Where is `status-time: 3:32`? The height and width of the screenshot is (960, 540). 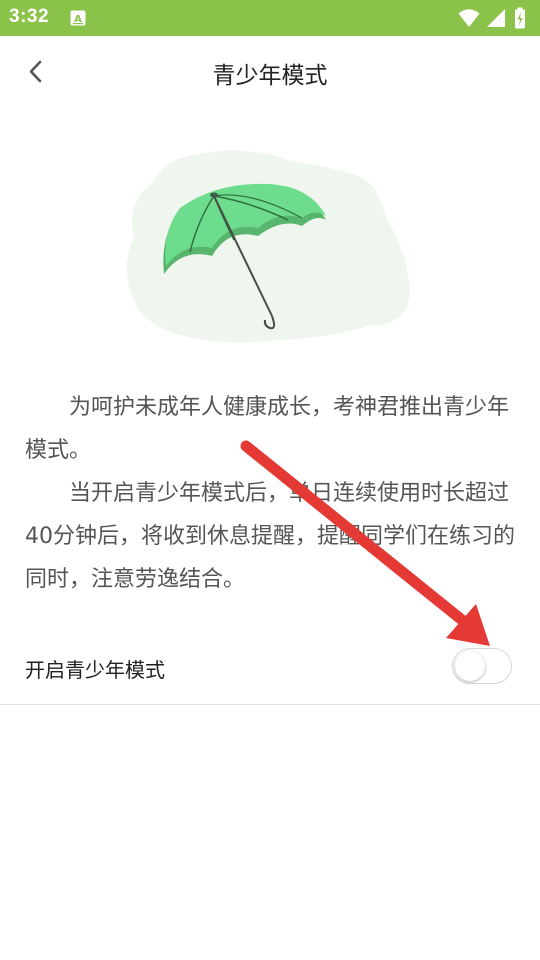 status-time: 3:32 is located at coordinates (29, 16).